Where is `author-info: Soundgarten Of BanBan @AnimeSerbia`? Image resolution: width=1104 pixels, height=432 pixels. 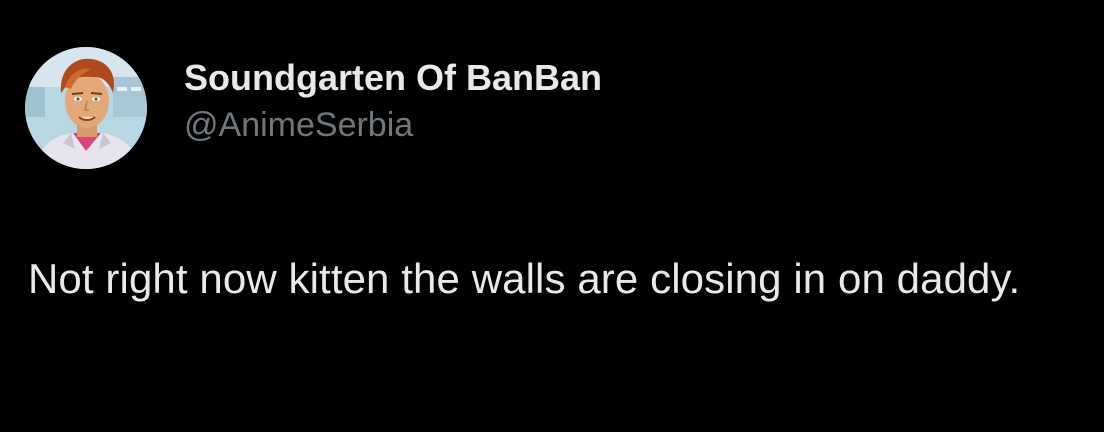
author-info: Soundgarten Of BanBan @AnimeSerbia is located at coordinates (393, 101).